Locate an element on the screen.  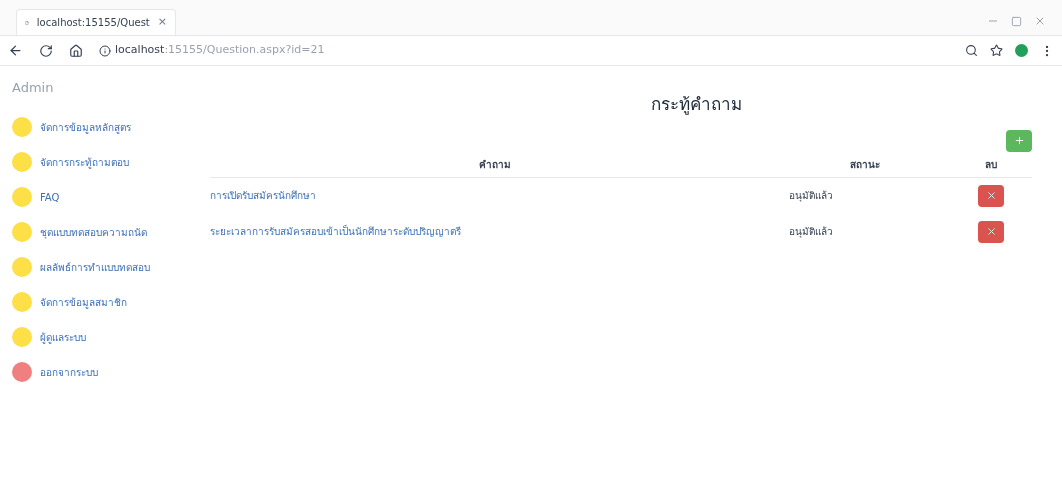
tab-title: localhost:15155/Quest is located at coordinates (93, 23).